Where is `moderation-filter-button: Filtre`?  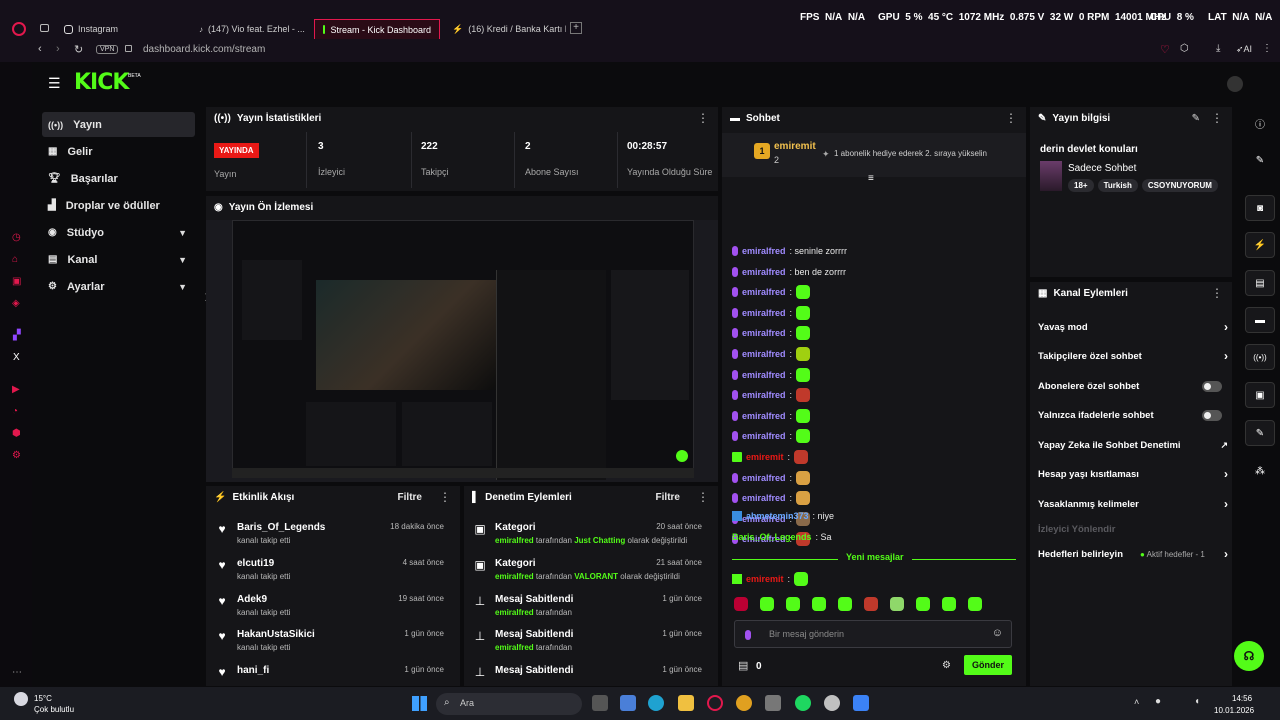
moderation-filter-button: Filtre is located at coordinates (668, 497).